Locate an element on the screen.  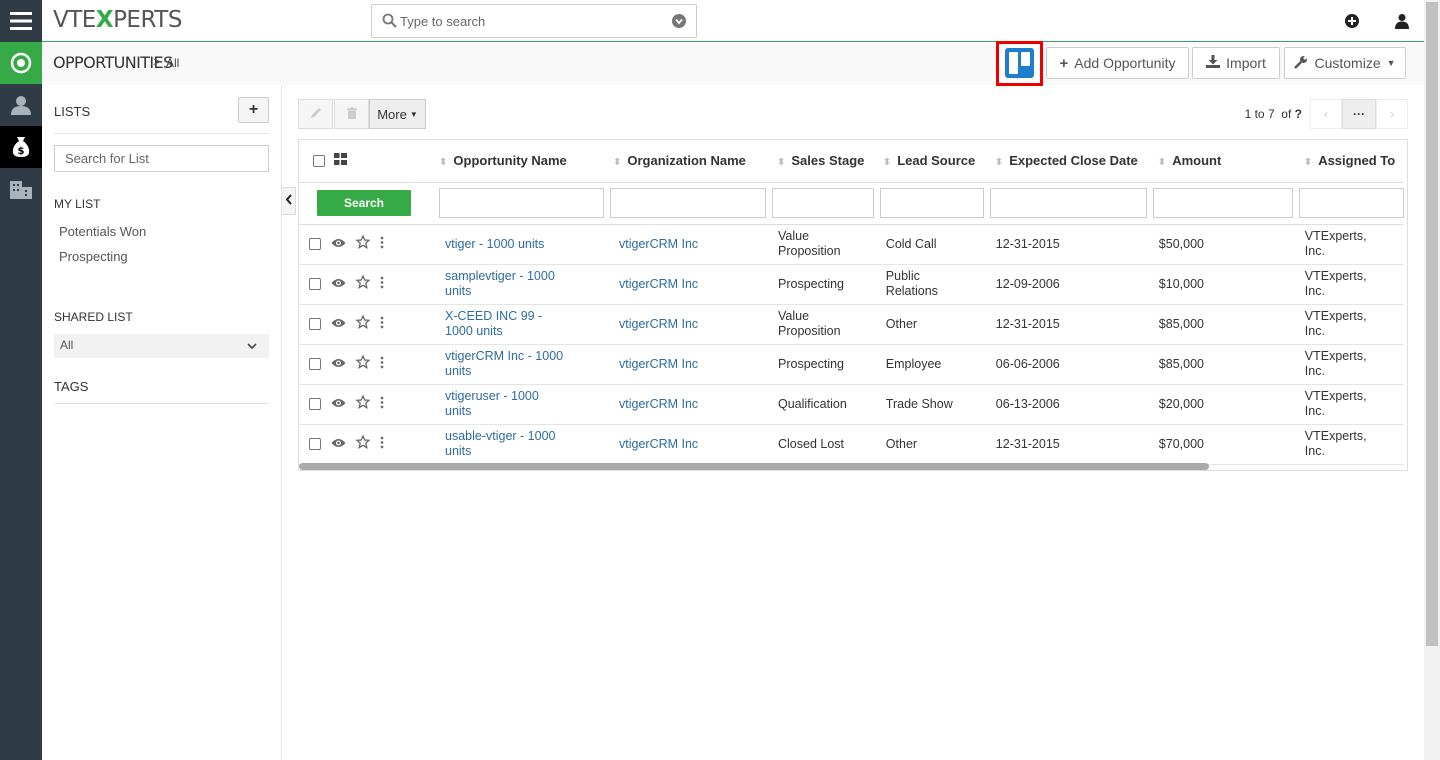
filter-cell is located at coordinates (1222, 203).